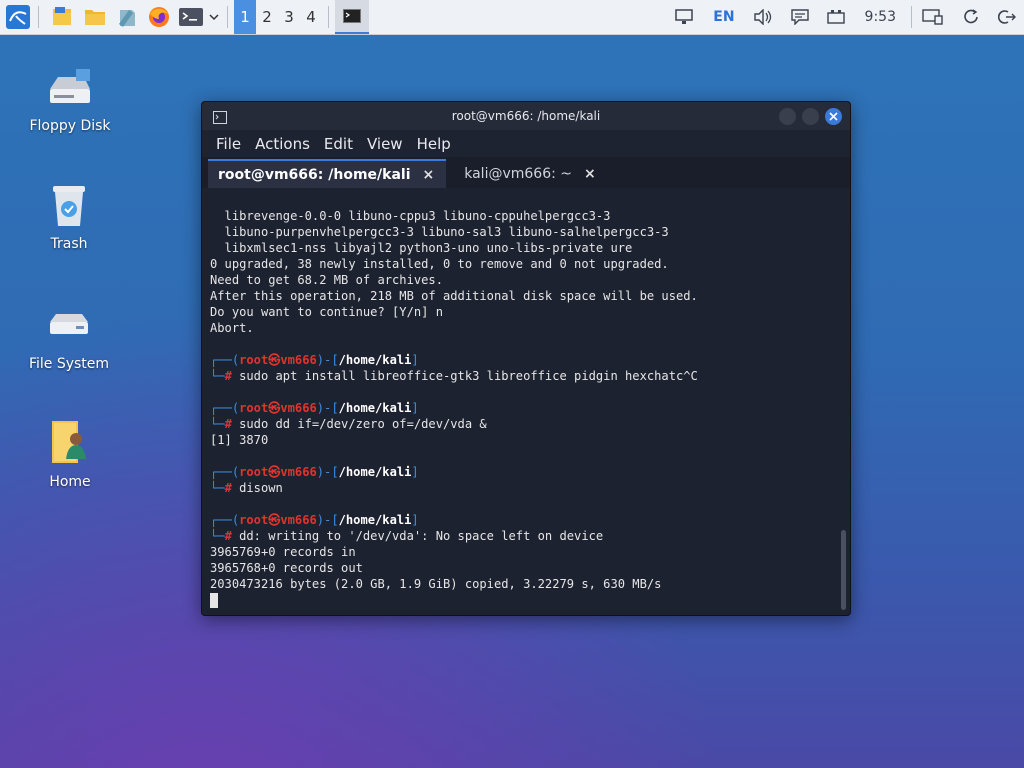  I want to click on desktop-icon-trash: Trash, so click(69, 216).